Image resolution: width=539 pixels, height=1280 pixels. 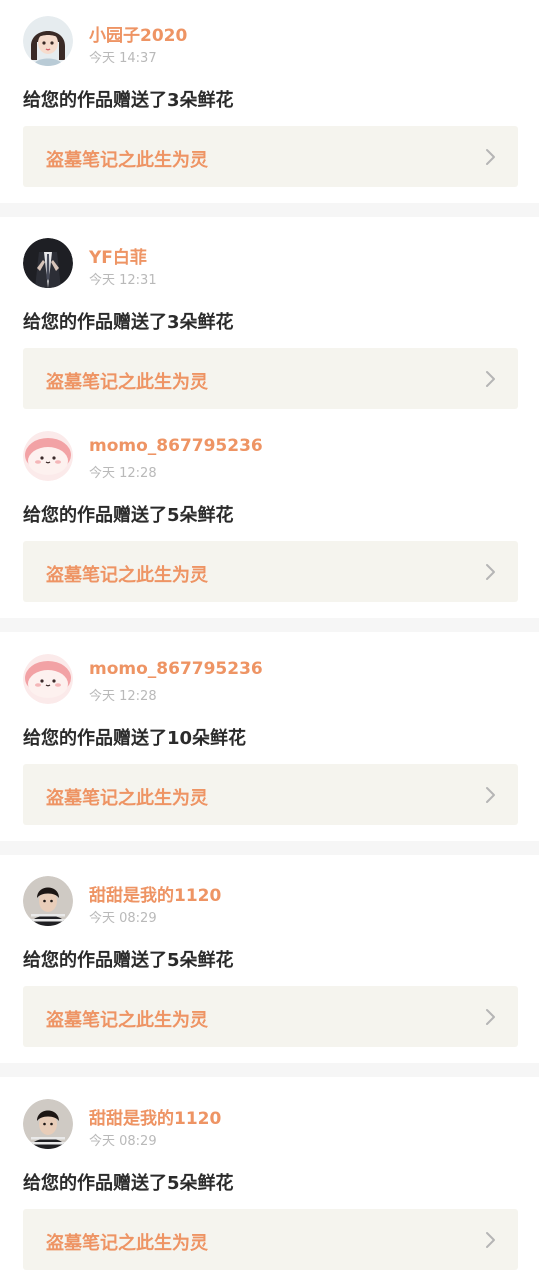 What do you see at coordinates (123, 58) in the screenshot?
I see `timestamp: 今天 14:37` at bounding box center [123, 58].